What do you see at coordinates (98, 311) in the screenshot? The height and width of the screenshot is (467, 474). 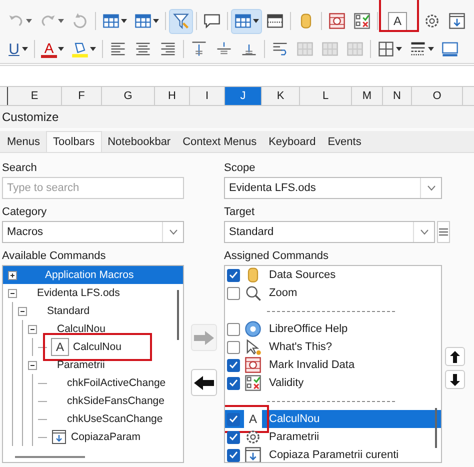 I see `tree-item: Standard` at bounding box center [98, 311].